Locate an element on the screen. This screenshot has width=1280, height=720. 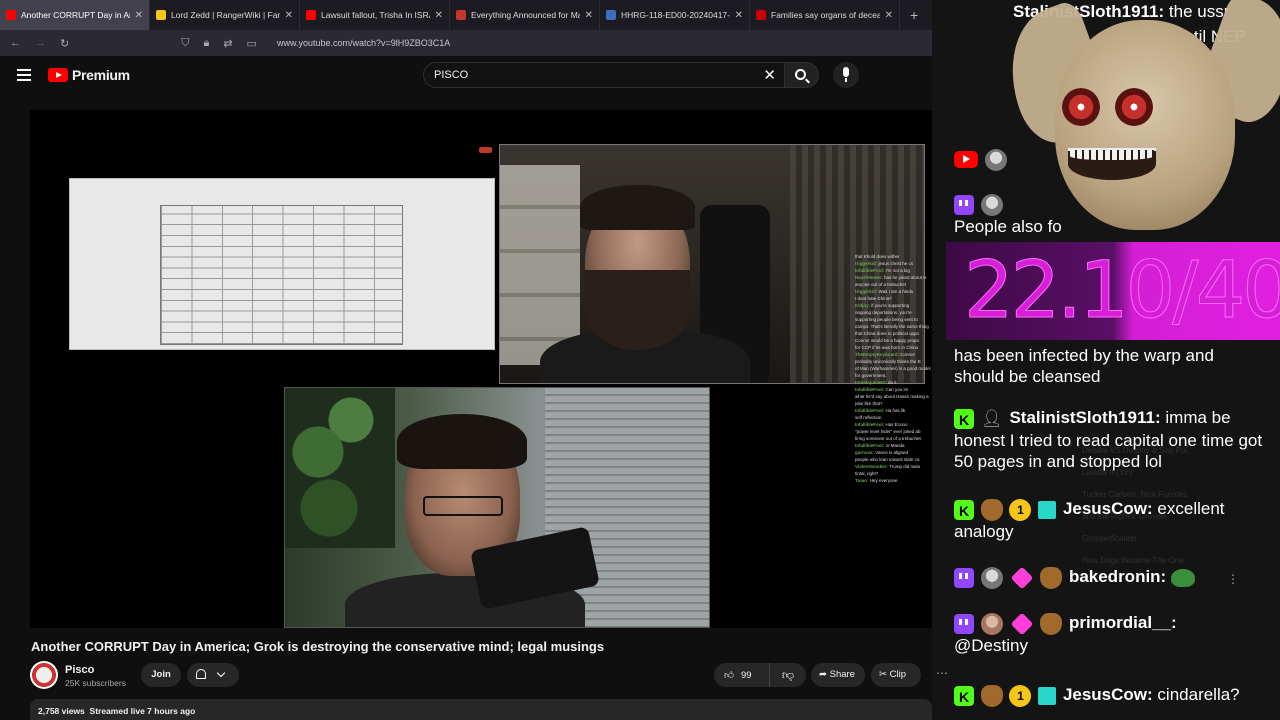
overlay-chat-text: do it is located at coordinates (892, 382).